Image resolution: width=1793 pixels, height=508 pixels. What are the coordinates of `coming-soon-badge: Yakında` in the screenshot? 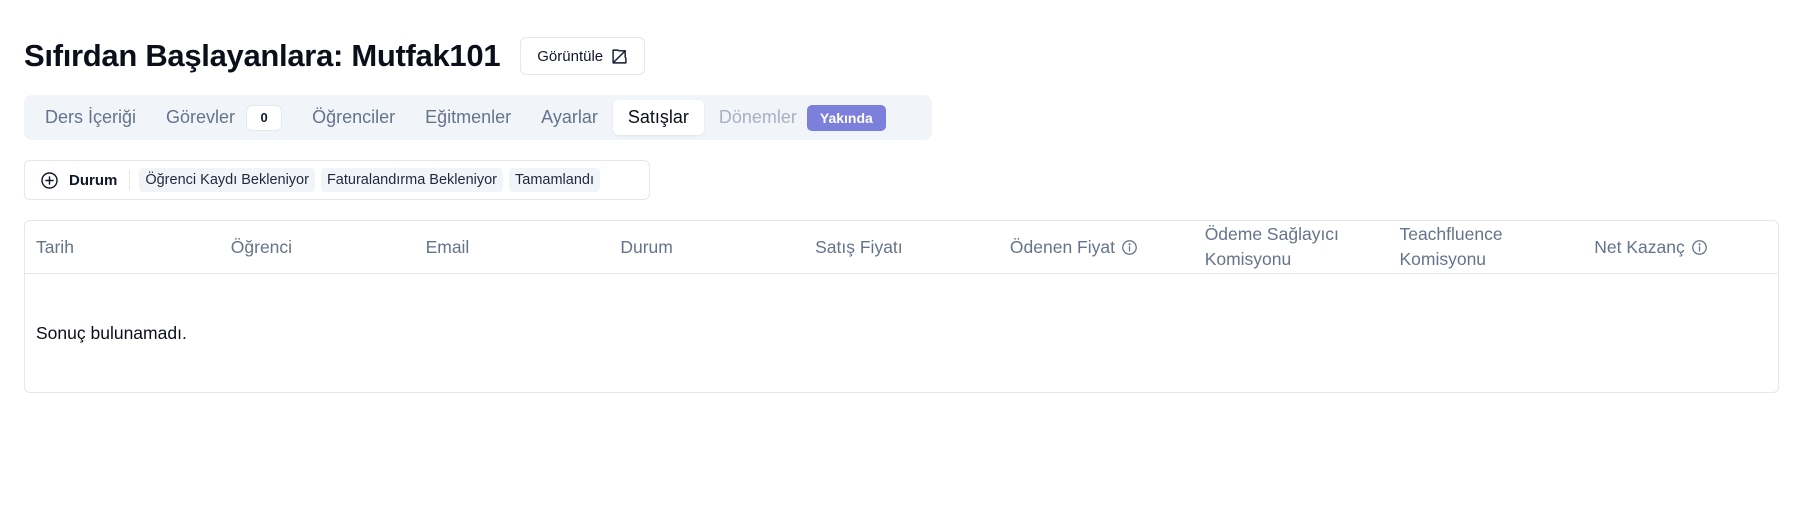 It's located at (846, 117).